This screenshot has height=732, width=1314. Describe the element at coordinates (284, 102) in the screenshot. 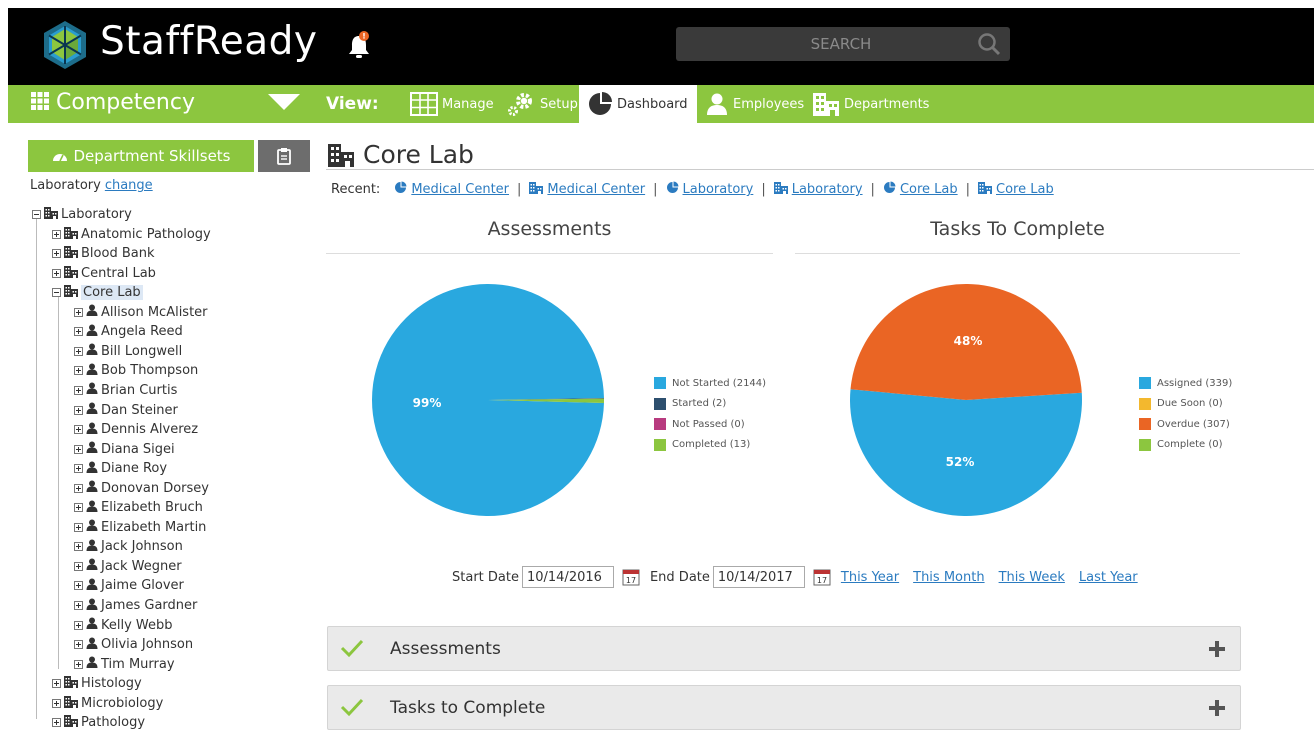

I see `module-dropdown-arrow-icon` at that location.